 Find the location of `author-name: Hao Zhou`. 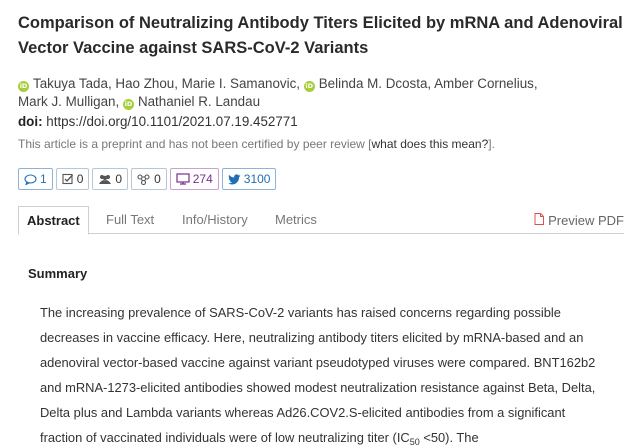

author-name: Hao Zhou is located at coordinates (145, 83).